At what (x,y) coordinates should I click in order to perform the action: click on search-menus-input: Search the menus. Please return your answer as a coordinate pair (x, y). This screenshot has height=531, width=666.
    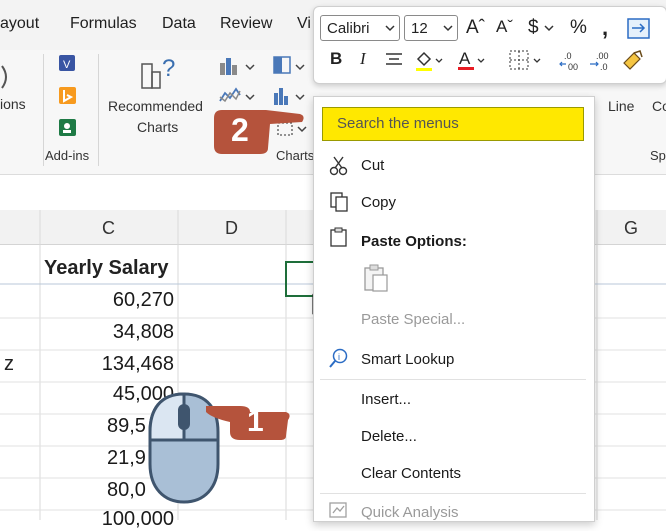
    Looking at the image, I should click on (453, 124).